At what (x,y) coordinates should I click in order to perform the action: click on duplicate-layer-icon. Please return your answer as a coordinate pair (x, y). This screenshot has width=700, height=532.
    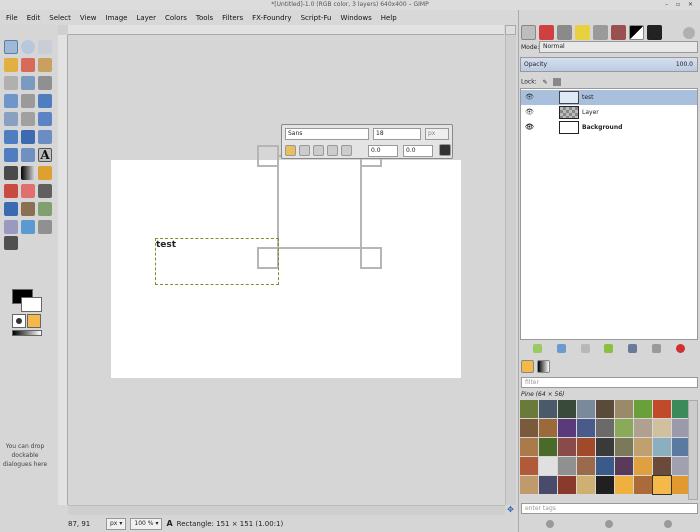
    Looking at the image, I should click on (633, 348).